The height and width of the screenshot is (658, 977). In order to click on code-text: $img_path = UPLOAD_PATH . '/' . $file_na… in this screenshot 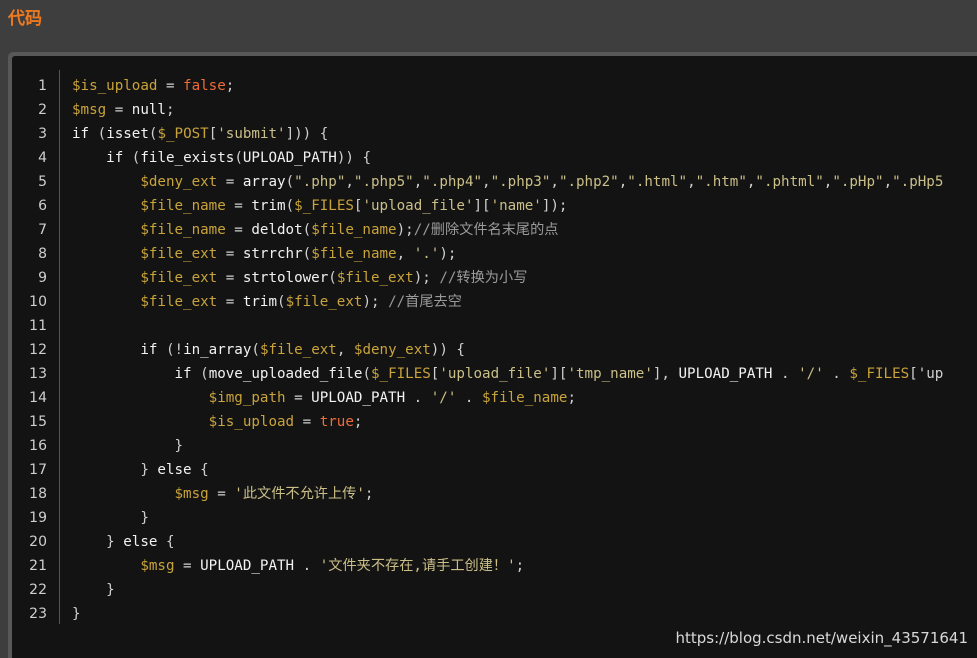, I will do `click(324, 398)`.